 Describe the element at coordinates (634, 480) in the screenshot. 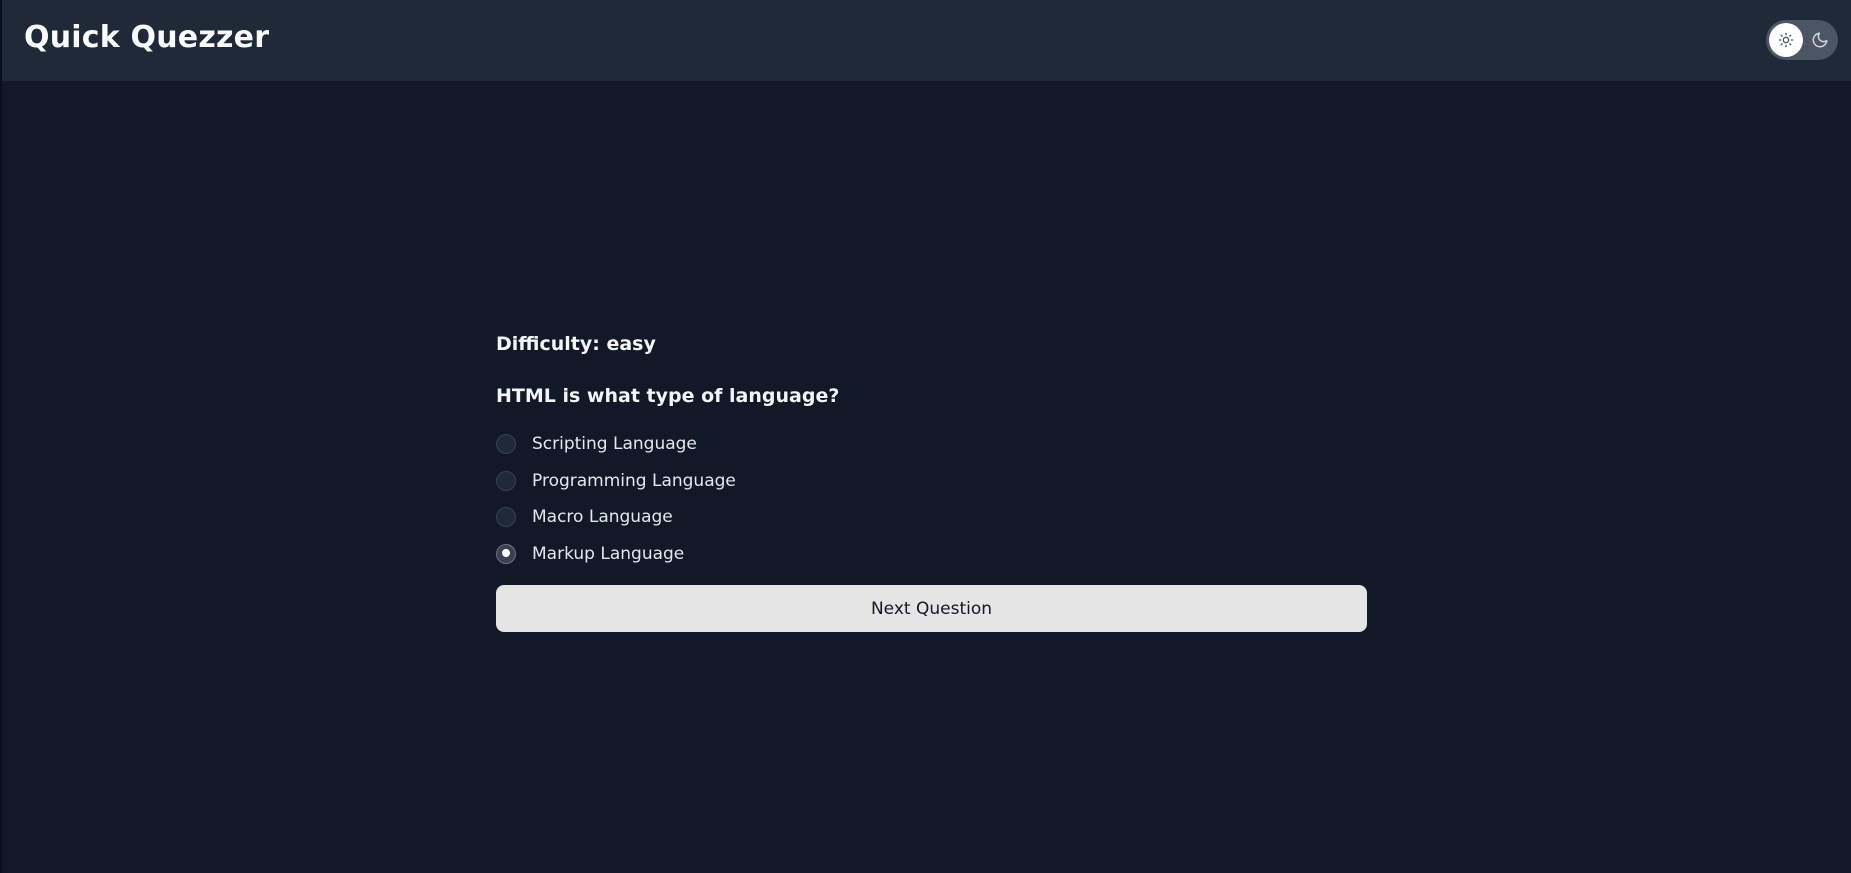

I see `answer-option-label: Programming Language` at that location.